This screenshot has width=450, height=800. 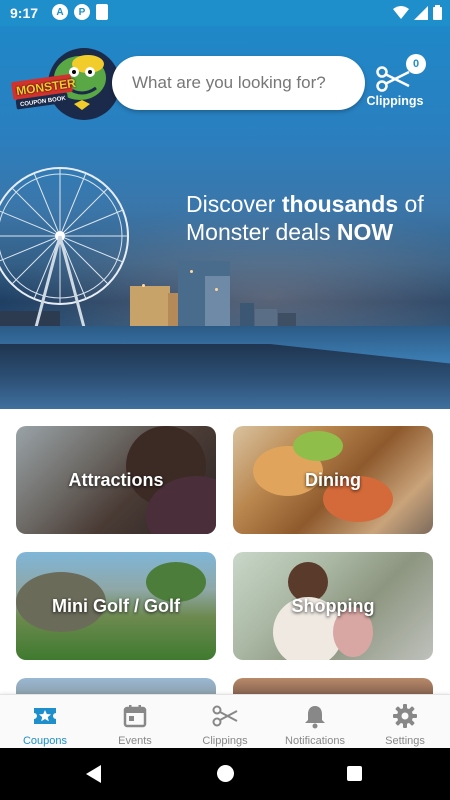 I want to click on category-label: Mini Golf / Golf, so click(x=116, y=605).